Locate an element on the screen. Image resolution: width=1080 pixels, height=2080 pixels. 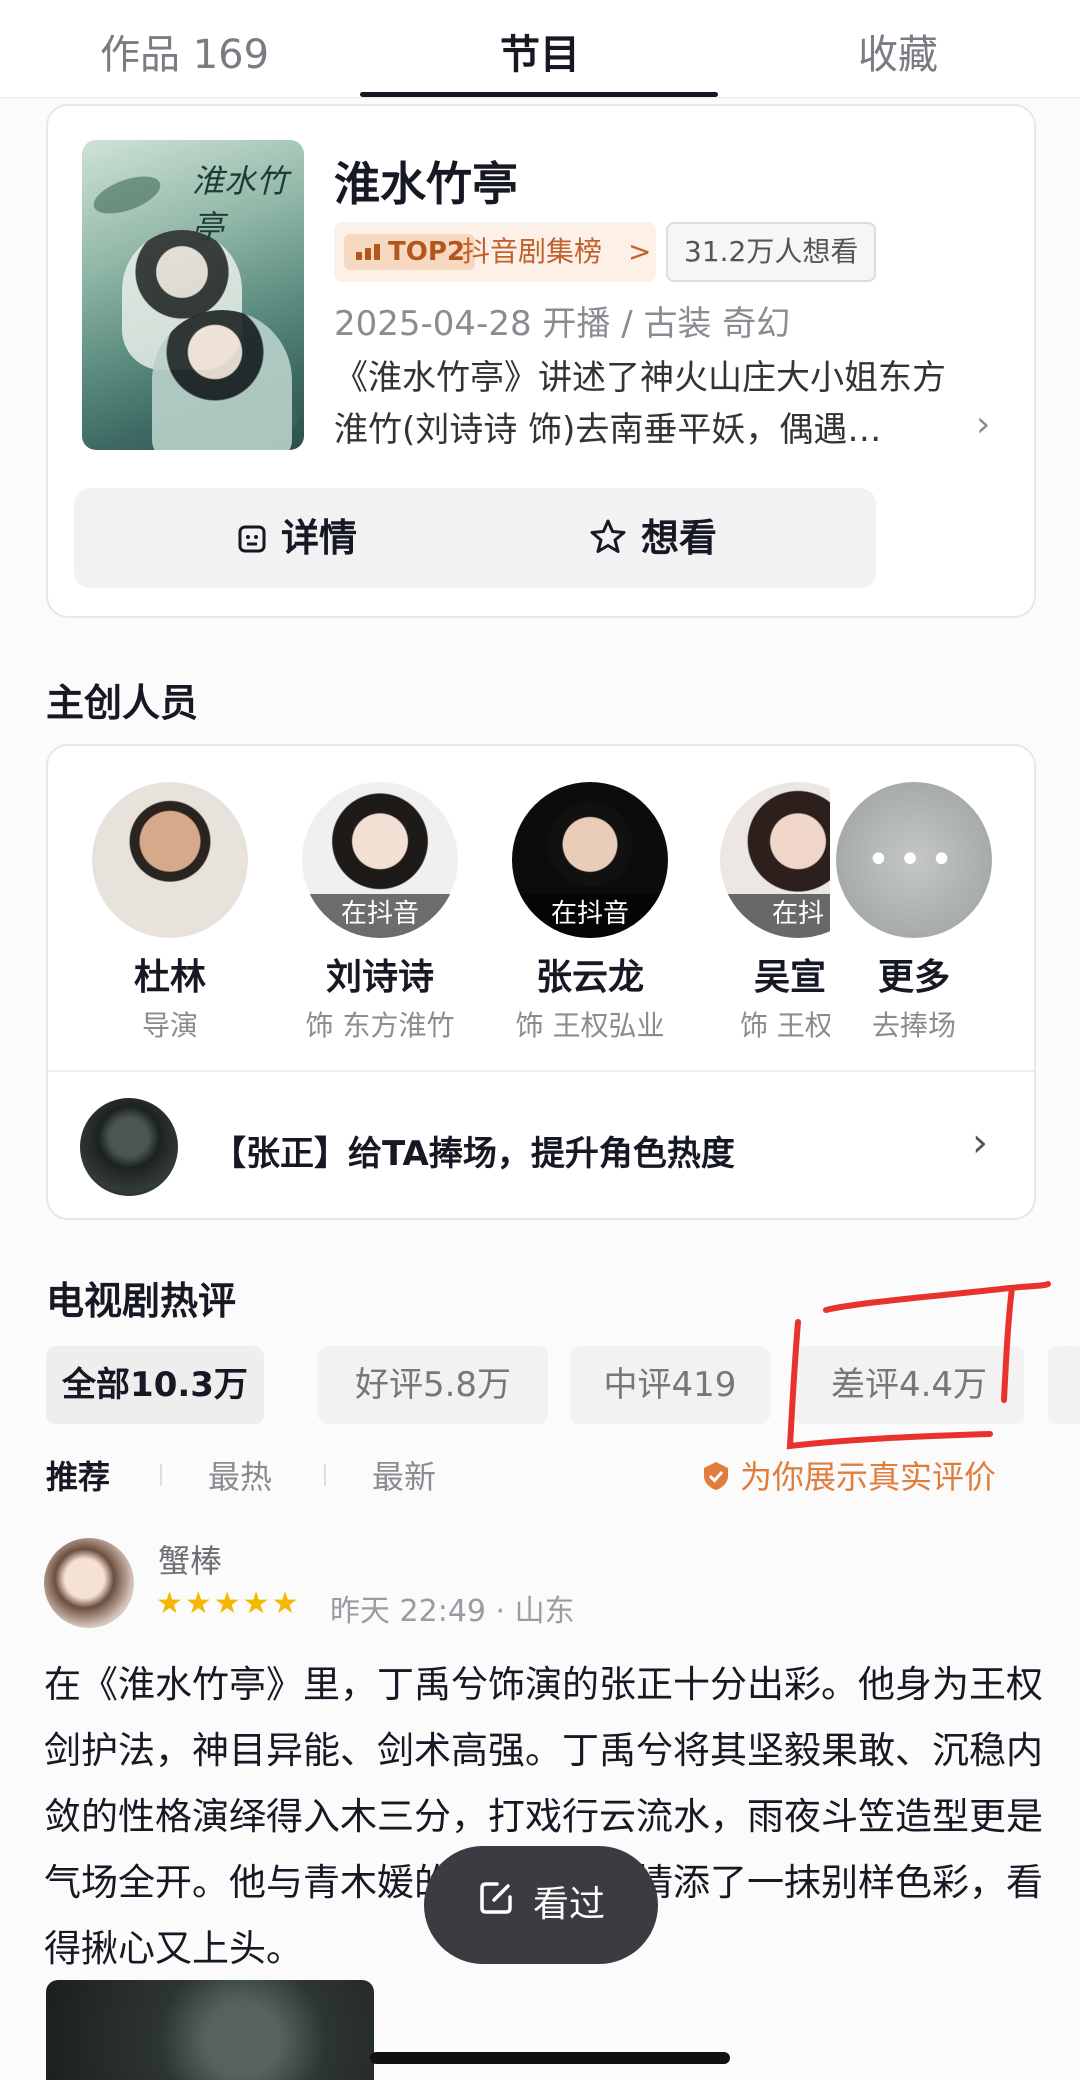
tab-works: 作品 169 is located at coordinates (184, 51).